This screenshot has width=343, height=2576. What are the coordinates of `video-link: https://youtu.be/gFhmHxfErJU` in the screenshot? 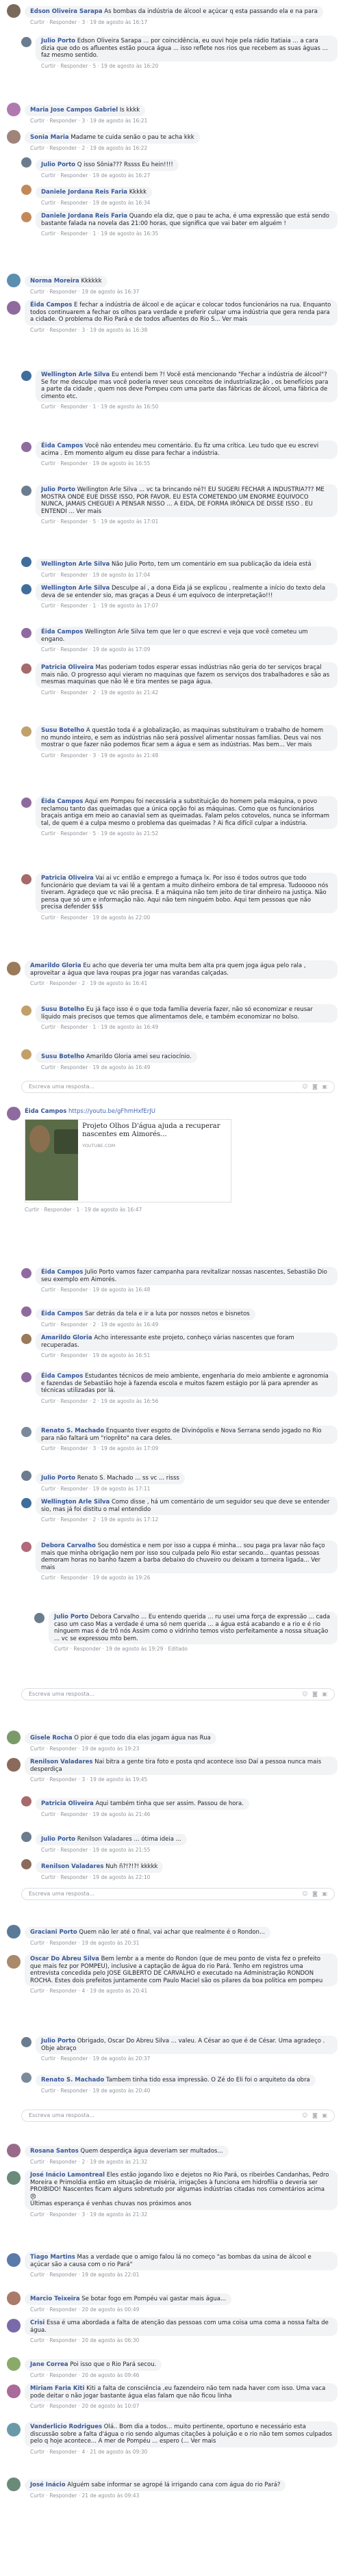 It's located at (111, 1111).